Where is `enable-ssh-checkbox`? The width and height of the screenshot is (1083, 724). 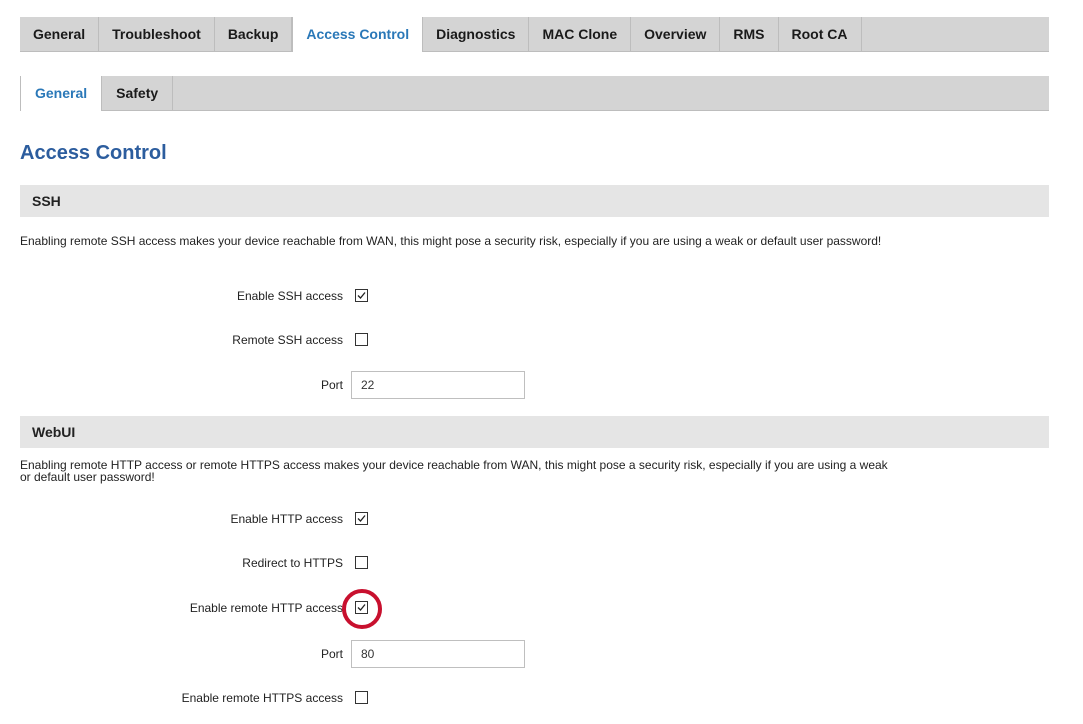
enable-ssh-checkbox is located at coordinates (361, 295).